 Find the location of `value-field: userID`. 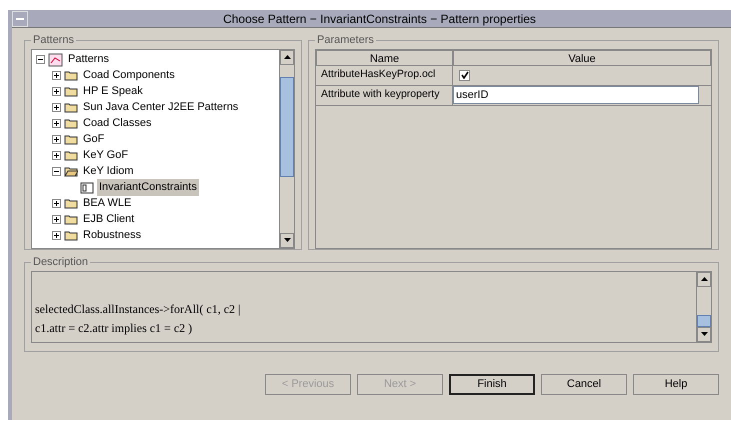

value-field: userID is located at coordinates (576, 95).